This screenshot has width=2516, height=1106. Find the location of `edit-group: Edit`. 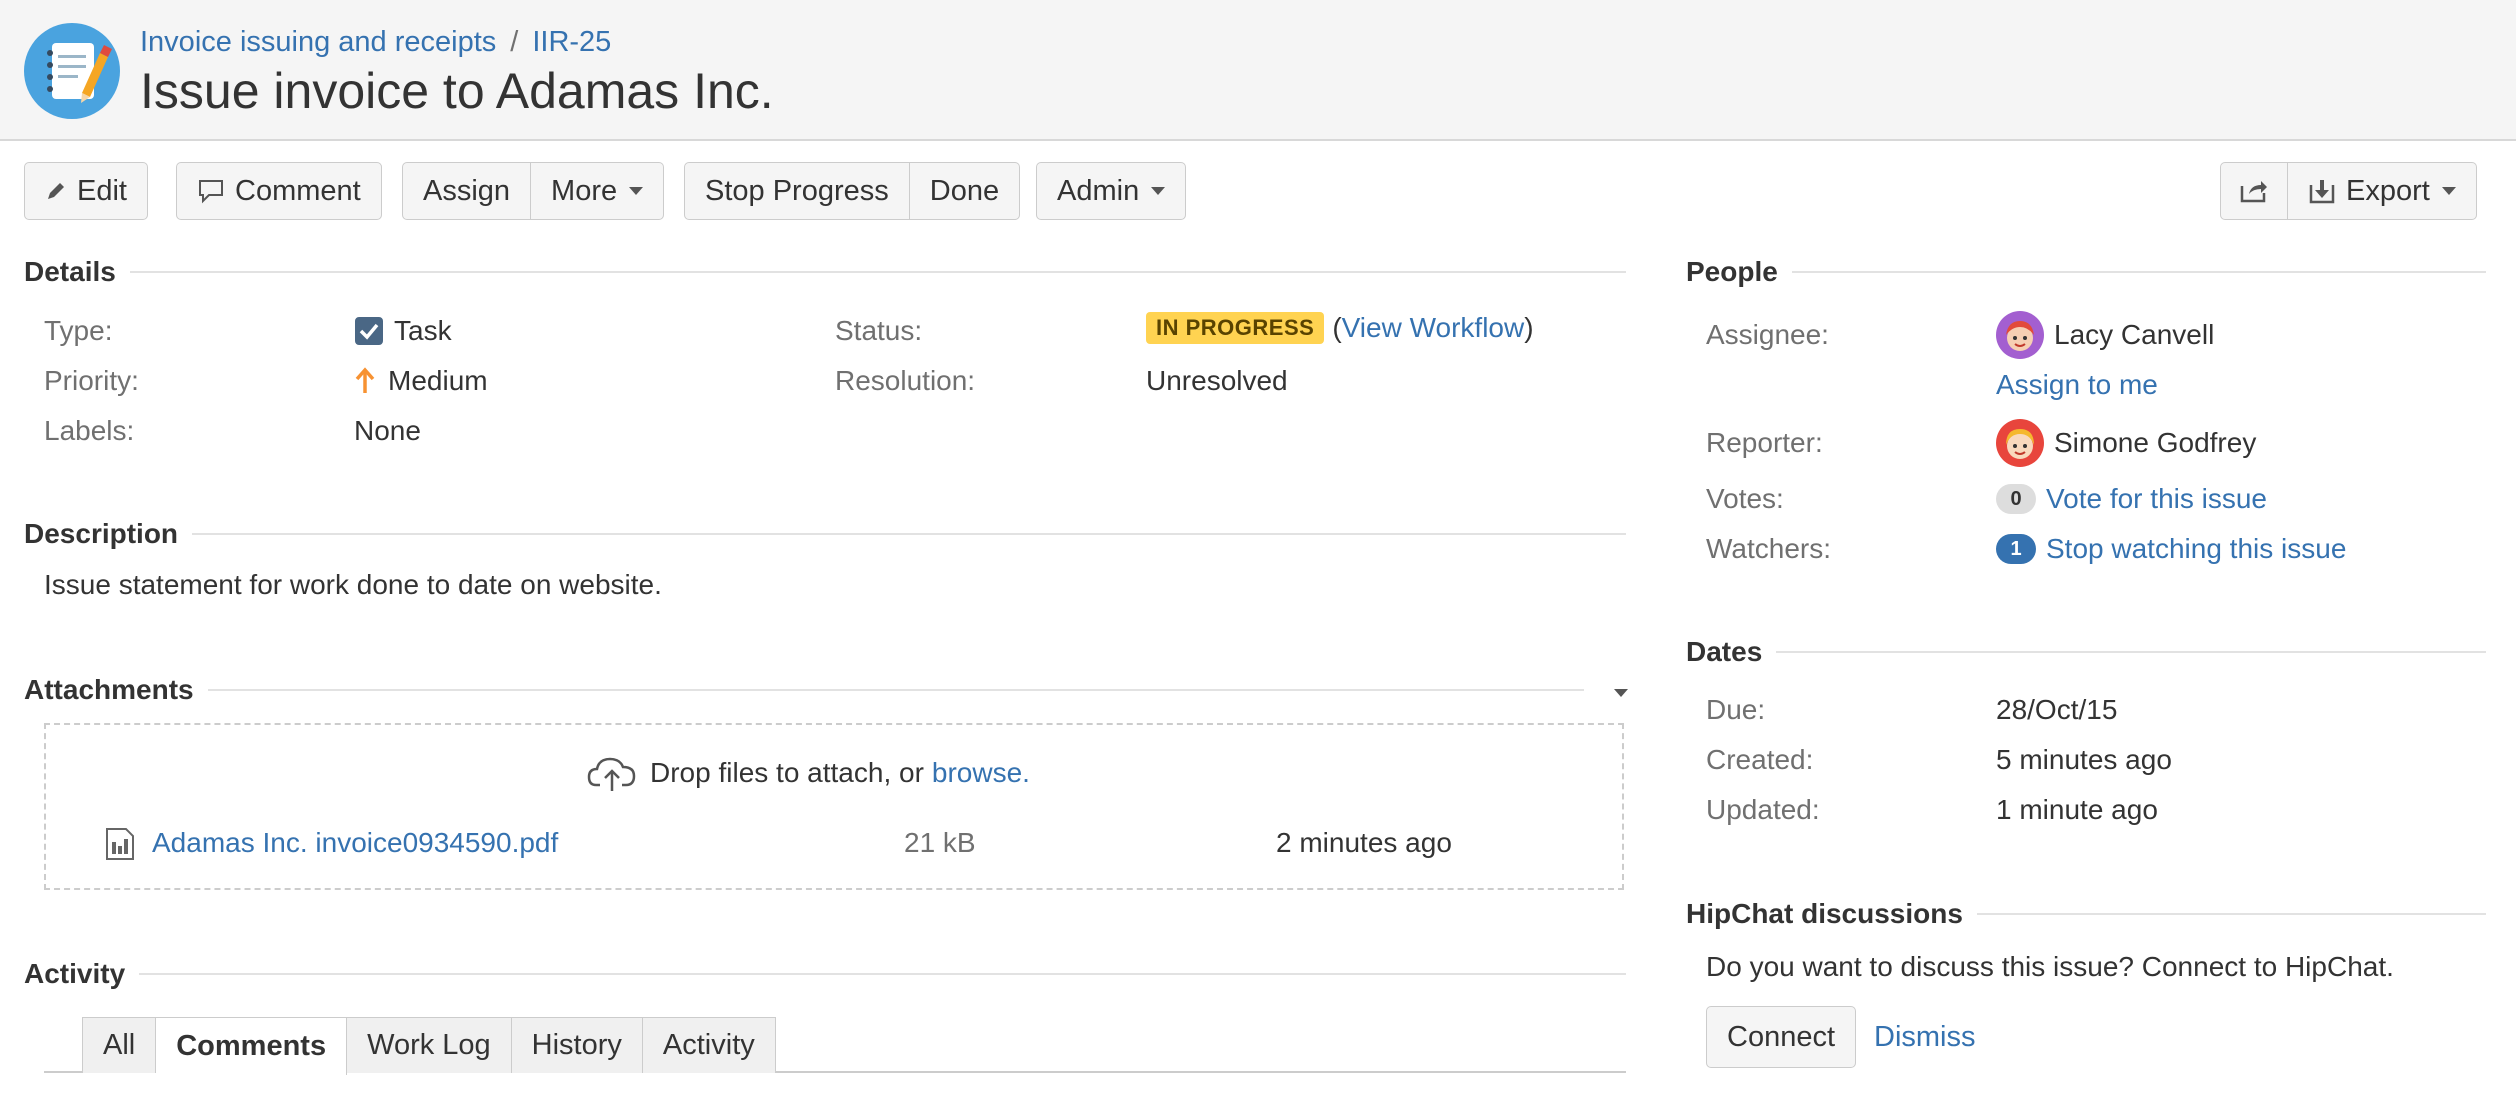

edit-group: Edit is located at coordinates (86, 192).